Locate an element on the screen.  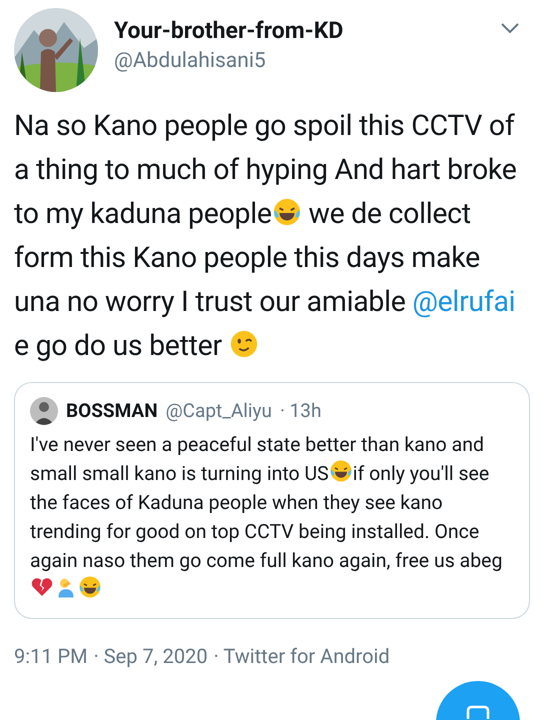
winking-face-icon is located at coordinates (243, 344).